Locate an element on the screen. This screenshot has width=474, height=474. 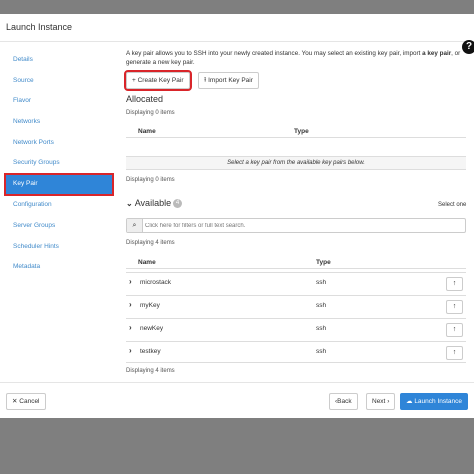
modal-header: Launch Instance is located at coordinates (237, 28).